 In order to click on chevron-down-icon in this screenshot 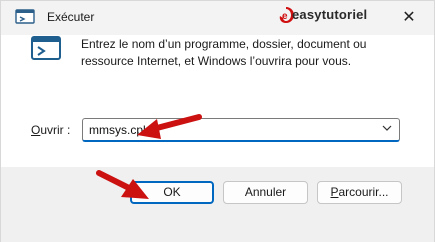, I will do `click(387, 128)`.